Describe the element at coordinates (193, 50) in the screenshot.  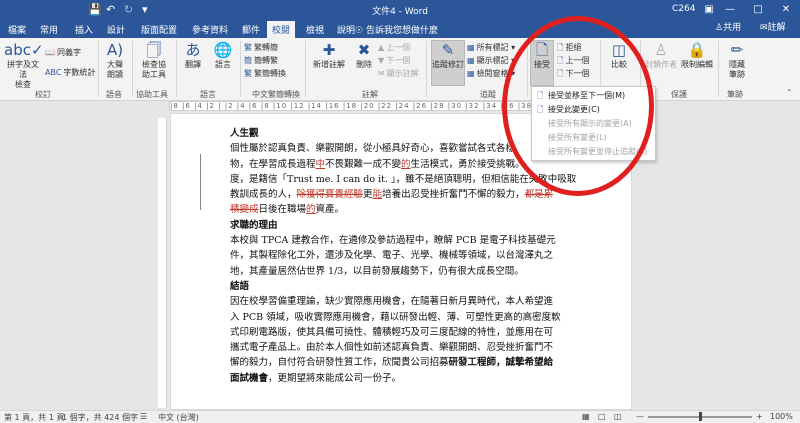
I see `translate-icon: あ` at that location.